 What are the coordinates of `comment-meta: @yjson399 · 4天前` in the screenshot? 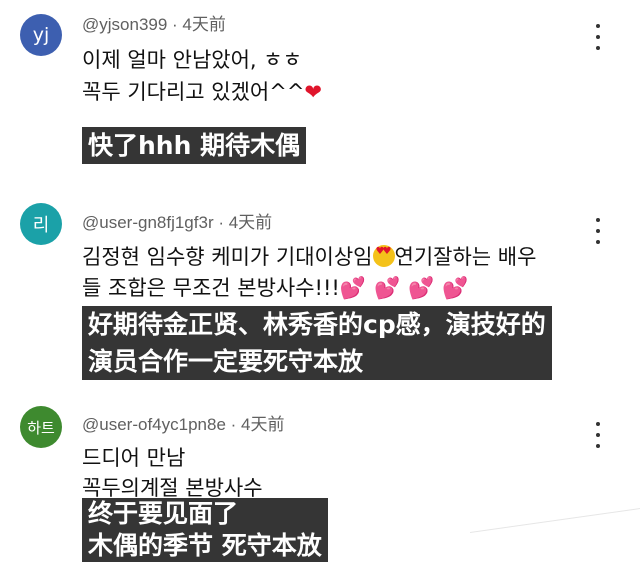 It's located at (154, 22).